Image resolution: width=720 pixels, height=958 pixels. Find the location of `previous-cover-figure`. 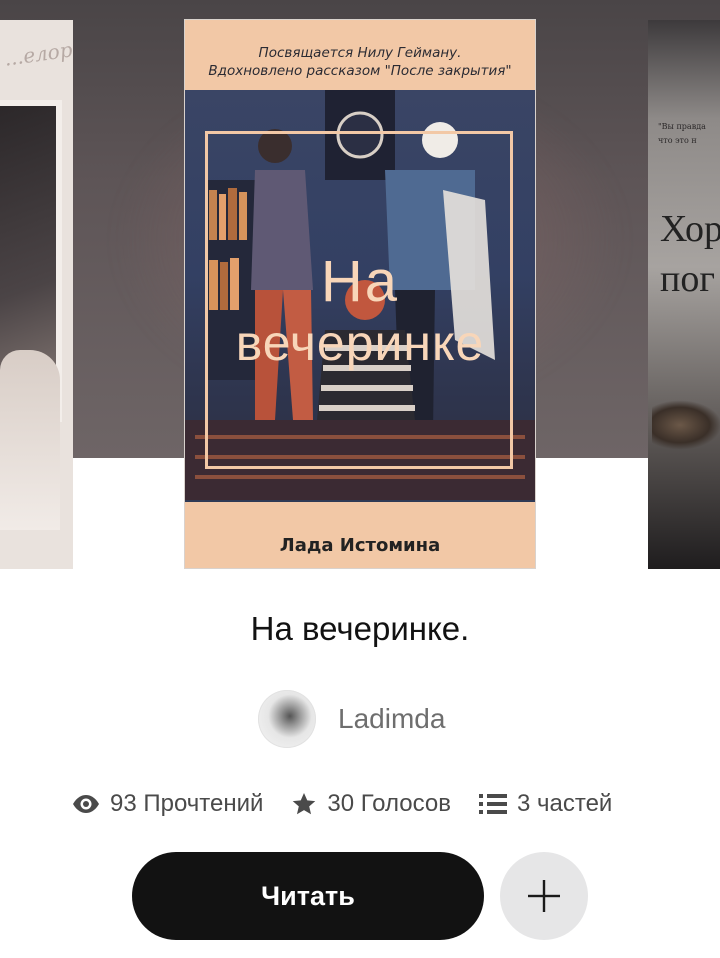

previous-cover-figure is located at coordinates (30, 440).